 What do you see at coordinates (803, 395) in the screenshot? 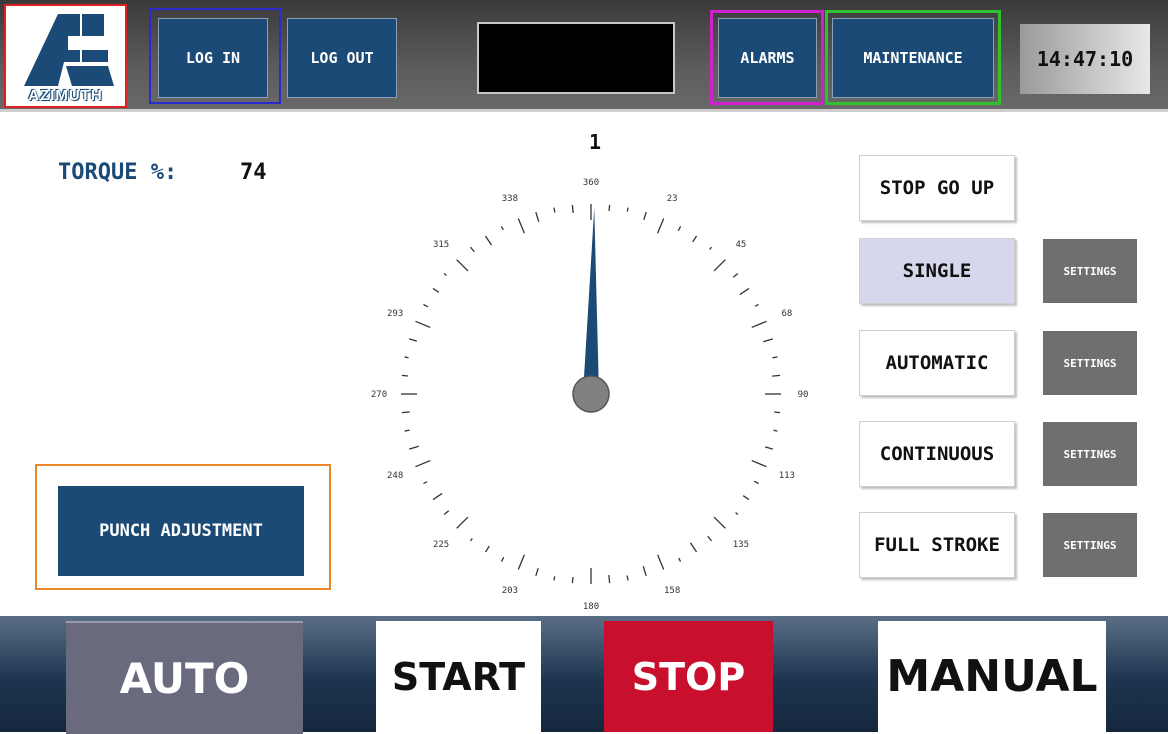
I see `dial-label: 90` at bounding box center [803, 395].